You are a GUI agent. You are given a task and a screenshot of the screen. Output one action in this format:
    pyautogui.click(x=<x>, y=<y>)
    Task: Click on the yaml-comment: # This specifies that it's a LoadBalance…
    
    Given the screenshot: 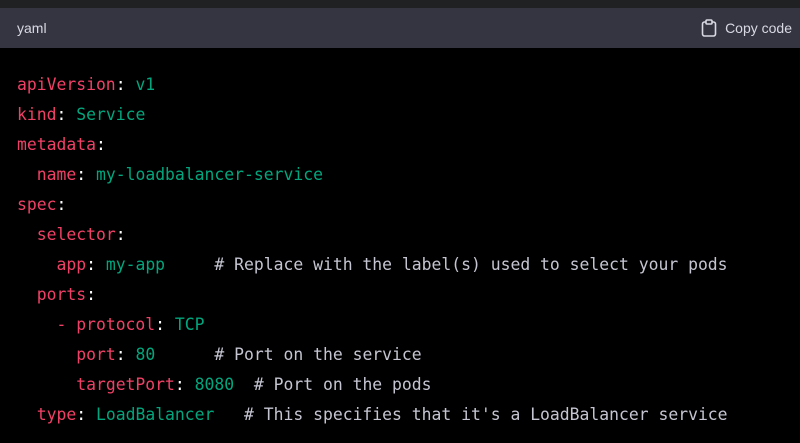 What is the action you would take?
    pyautogui.click(x=486, y=414)
    